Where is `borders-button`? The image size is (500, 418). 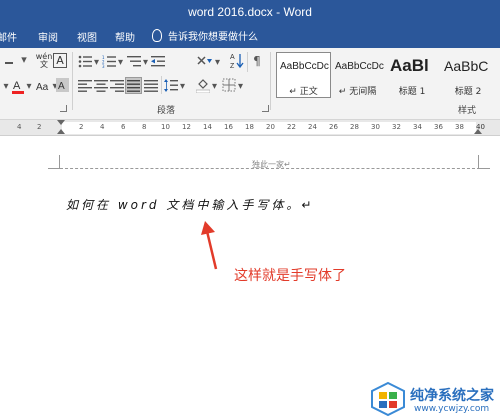
borders-button is located at coordinates (229, 85).